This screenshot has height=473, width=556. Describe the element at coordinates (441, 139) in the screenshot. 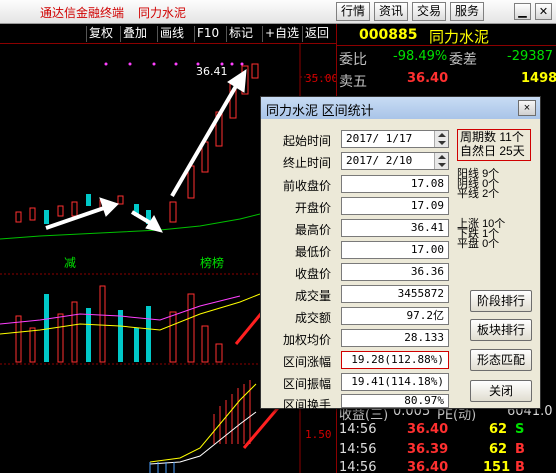

I see `start-time-spinner` at that location.